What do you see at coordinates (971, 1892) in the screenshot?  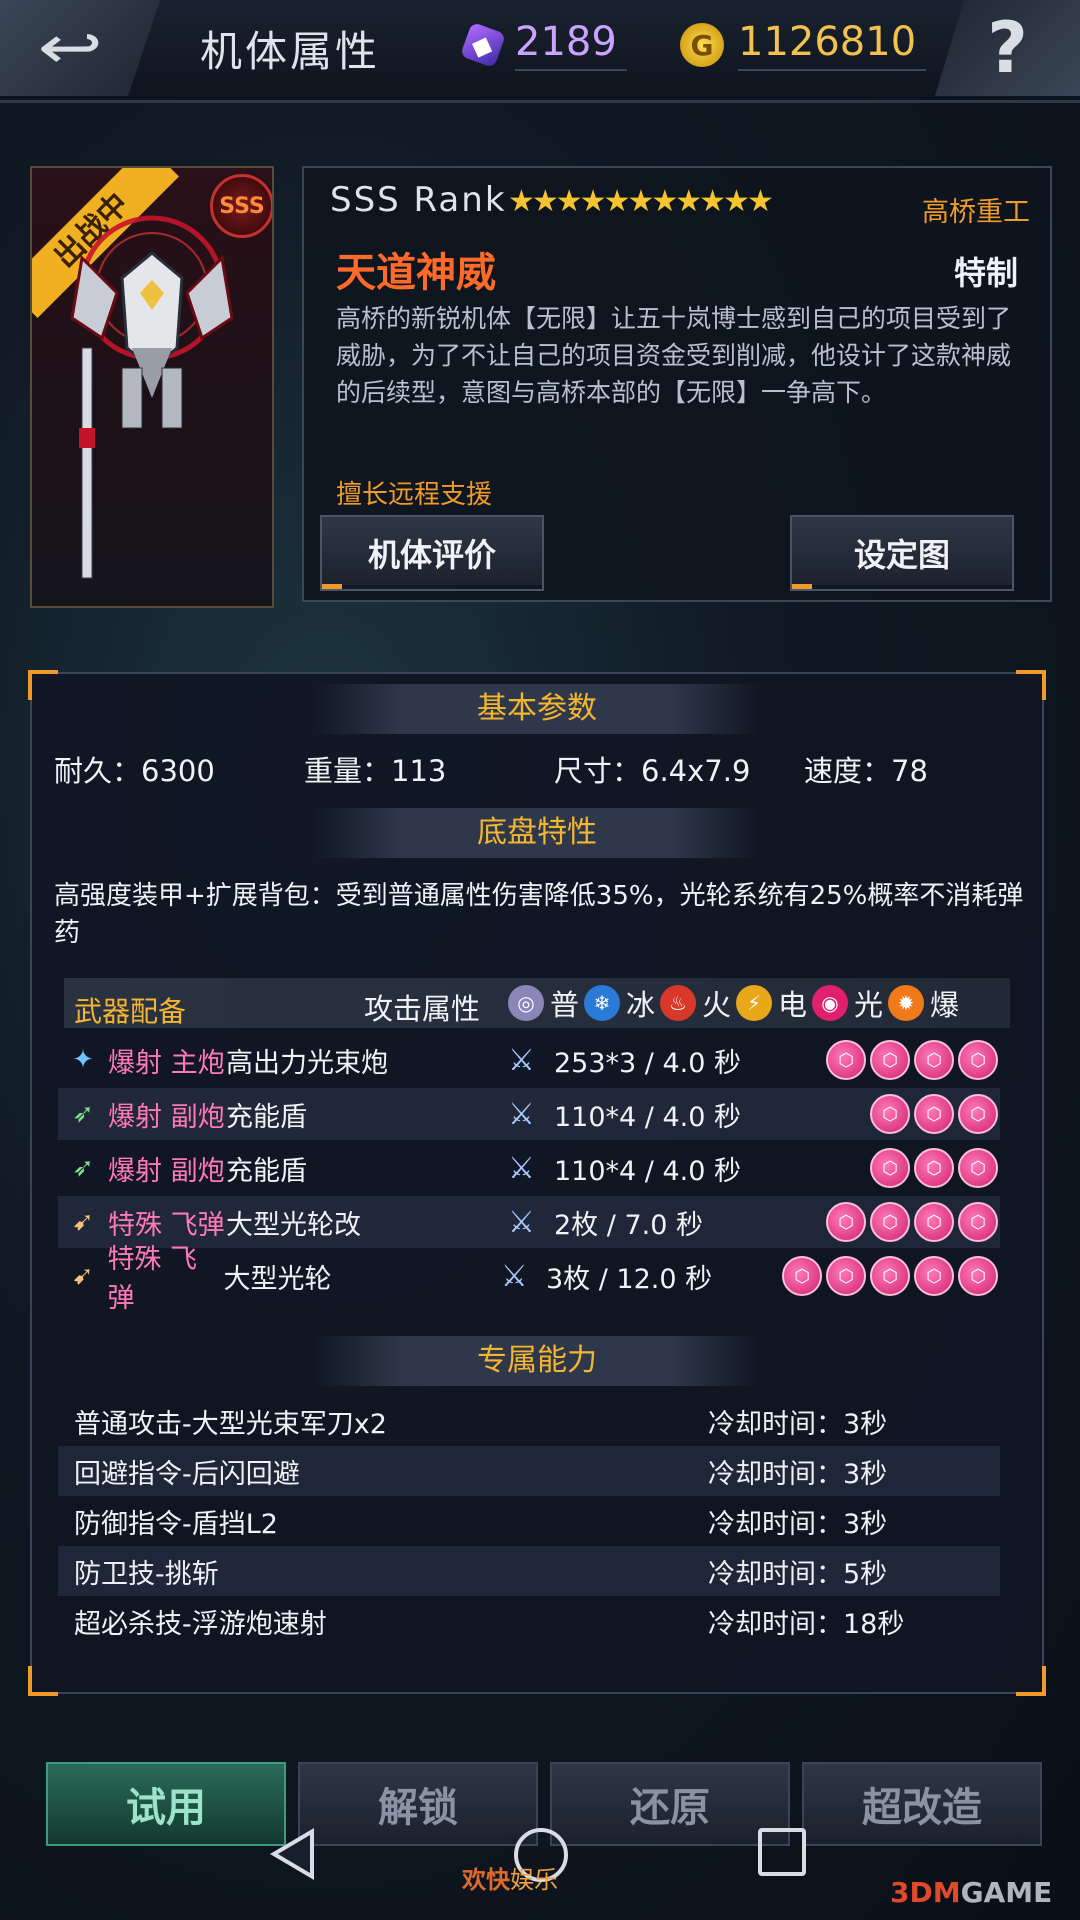 I see `watermark-right: 3DMGAME` at bounding box center [971, 1892].